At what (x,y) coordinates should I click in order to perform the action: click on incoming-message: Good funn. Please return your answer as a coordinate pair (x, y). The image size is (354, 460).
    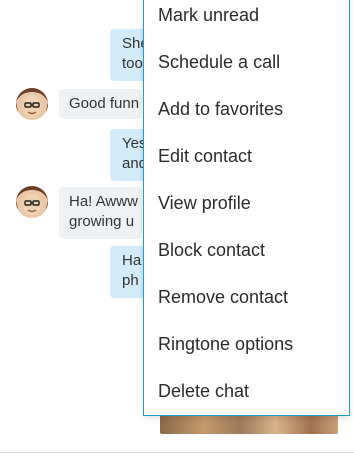
    Looking at the image, I should click on (100, 104).